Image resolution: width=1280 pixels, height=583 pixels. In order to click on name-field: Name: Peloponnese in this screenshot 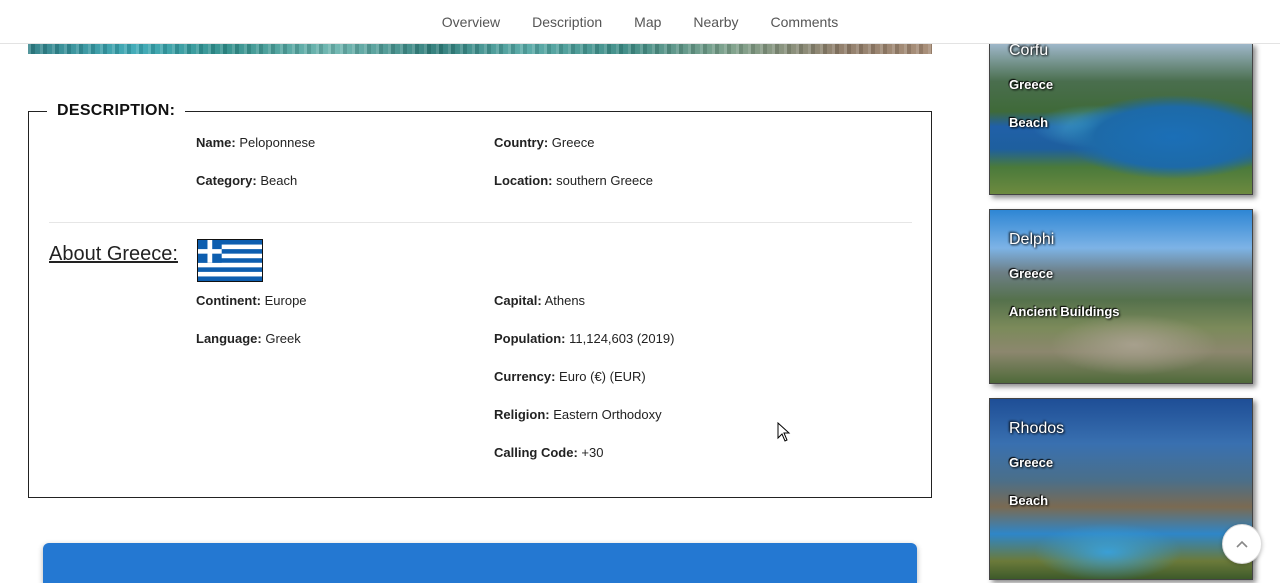, I will do `click(255, 142)`.